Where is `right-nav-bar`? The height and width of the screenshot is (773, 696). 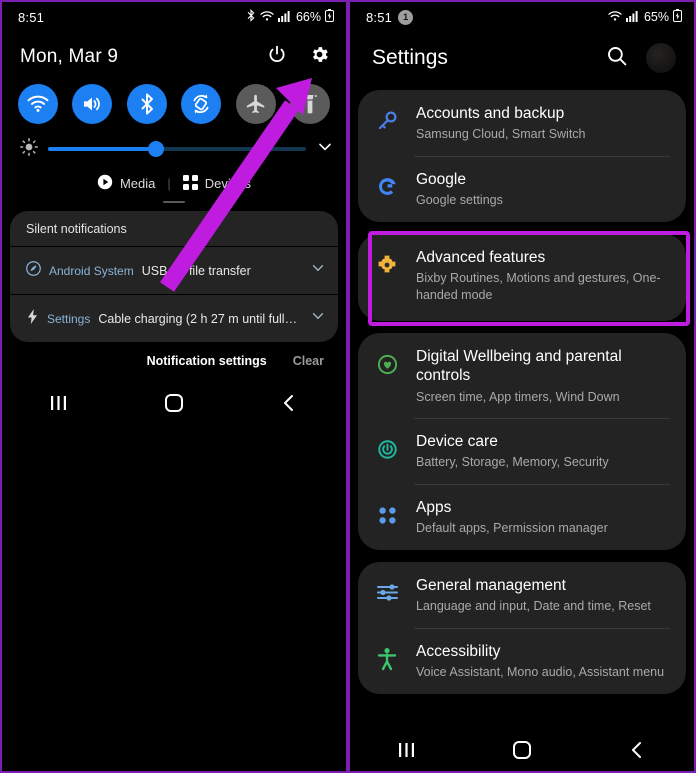
right-nav-bar is located at coordinates (522, 750).